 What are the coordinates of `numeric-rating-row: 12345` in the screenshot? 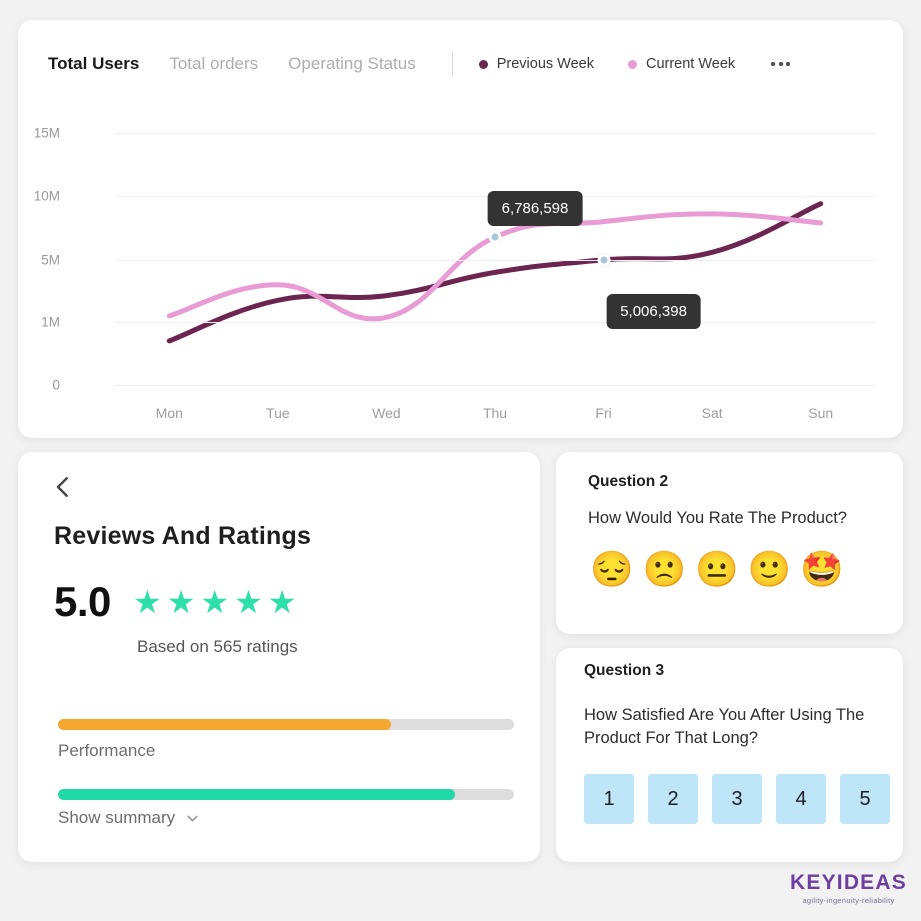 It's located at (737, 799).